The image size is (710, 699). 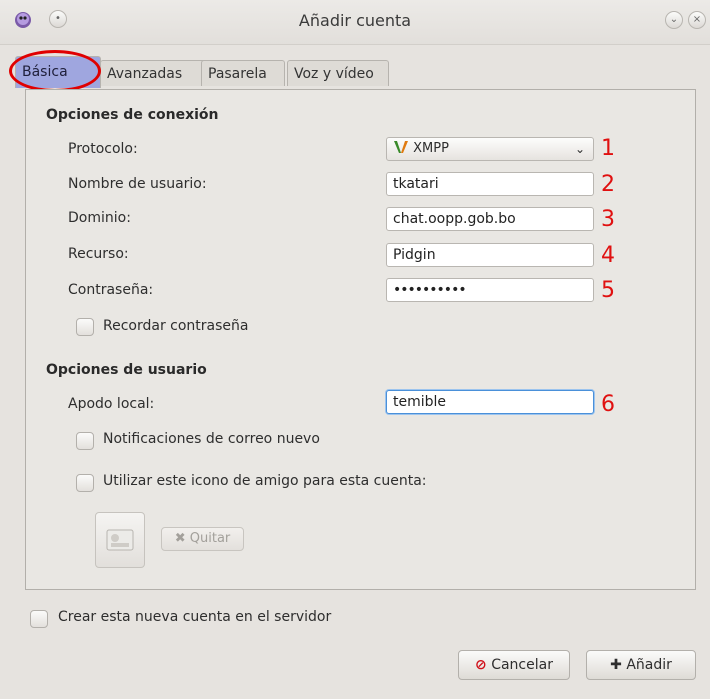 What do you see at coordinates (490, 184) in the screenshot?
I see `username-input: tkatari` at bounding box center [490, 184].